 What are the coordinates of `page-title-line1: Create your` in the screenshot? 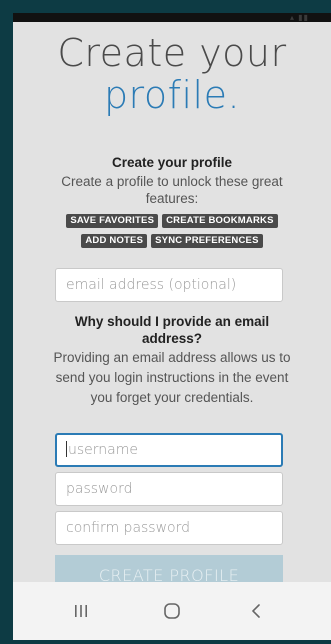 It's located at (172, 53).